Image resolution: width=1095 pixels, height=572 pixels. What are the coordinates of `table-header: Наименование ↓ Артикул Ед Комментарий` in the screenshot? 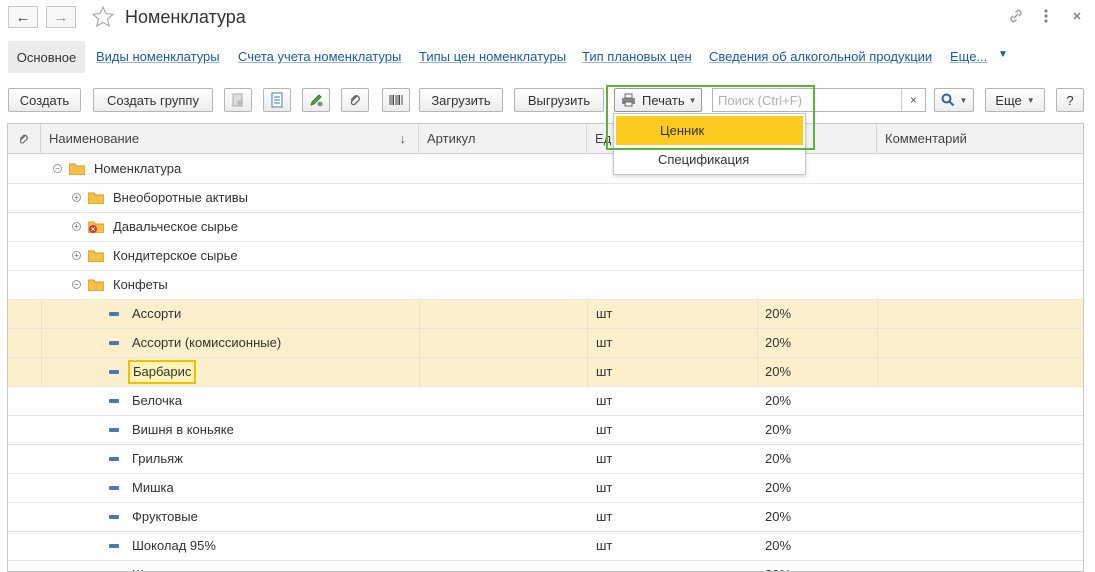 It's located at (545, 139).